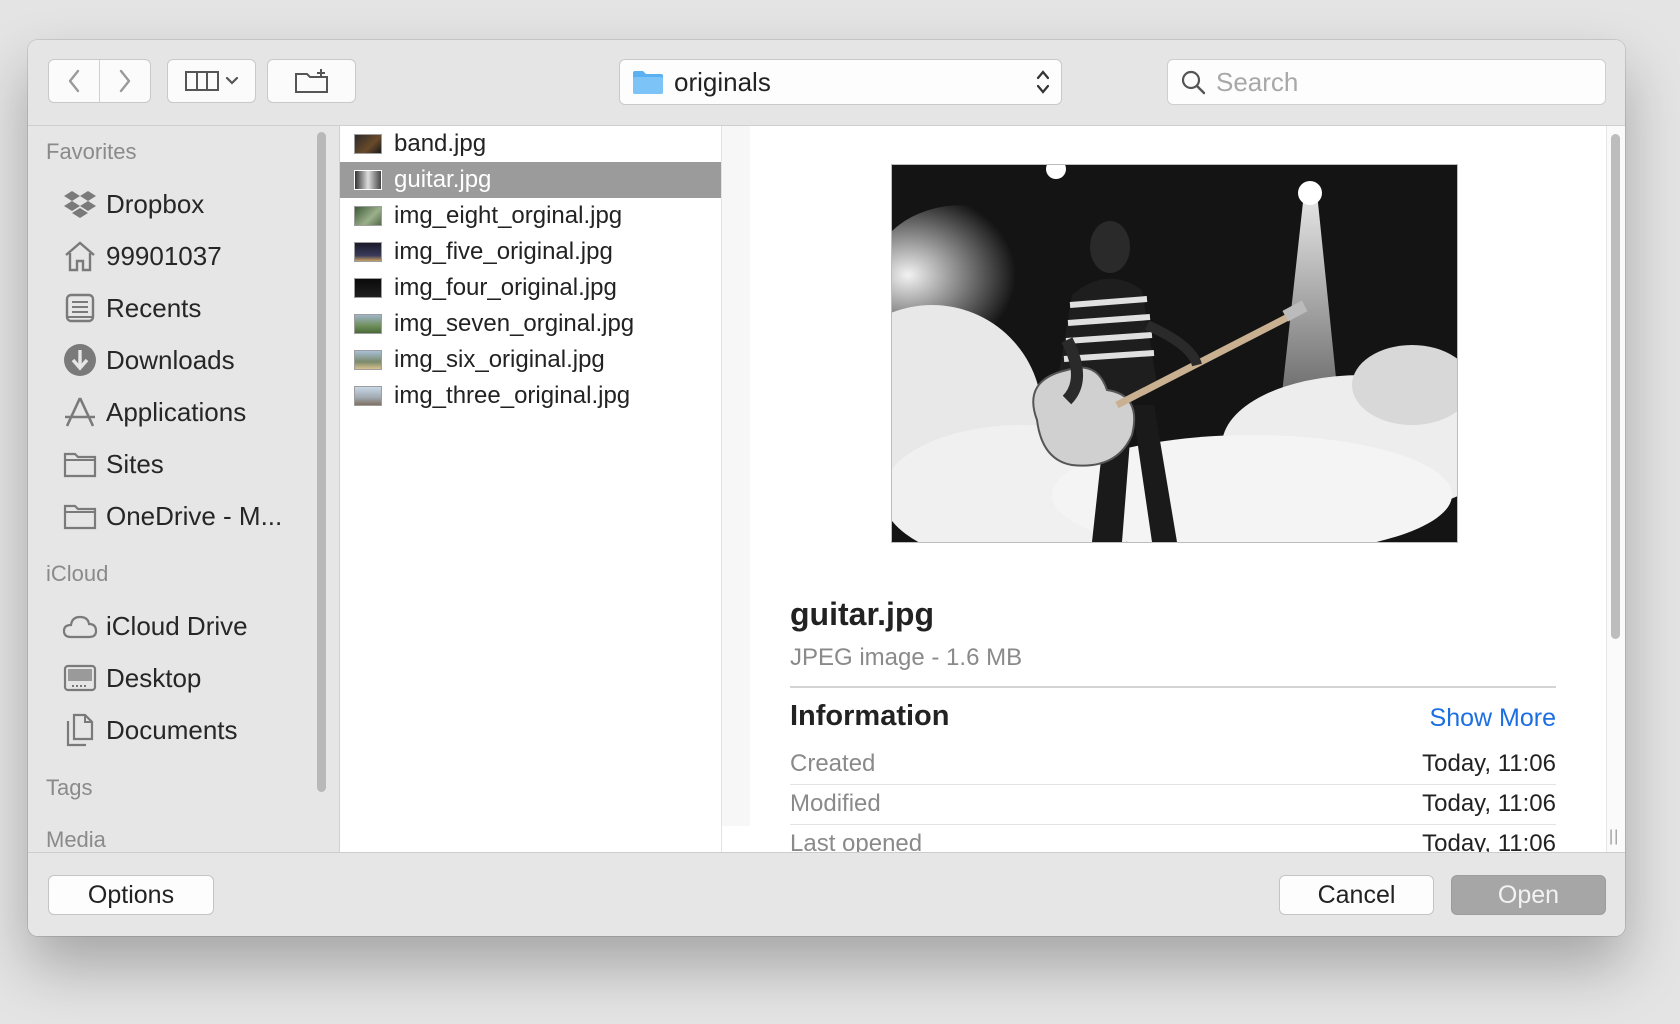  I want to click on chevron-down-icon, so click(231, 80).